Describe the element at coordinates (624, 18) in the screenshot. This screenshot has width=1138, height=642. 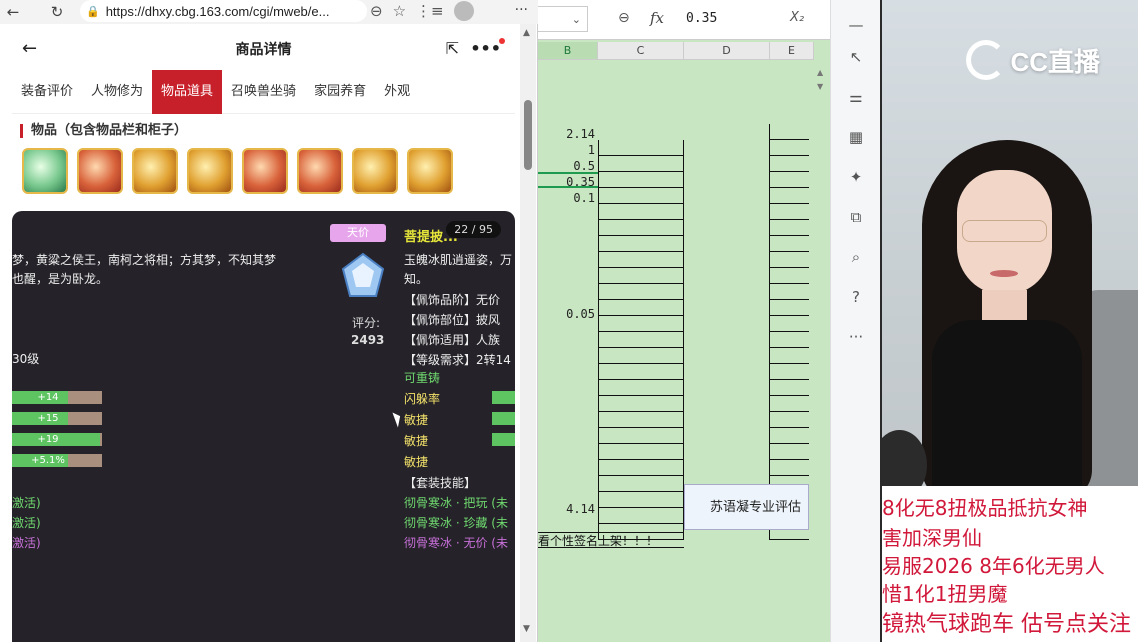
I see `zoom-out-icon: ⊖` at that location.